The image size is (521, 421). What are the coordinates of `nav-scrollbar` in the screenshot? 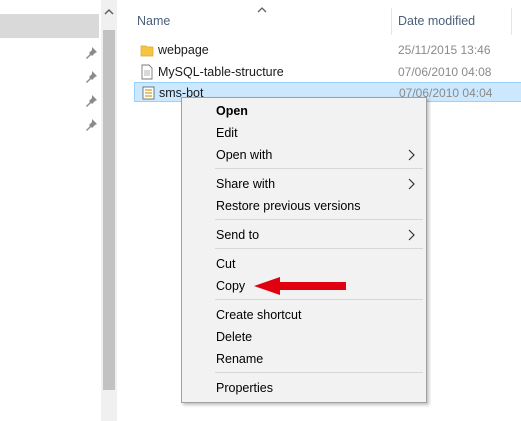 It's located at (109, 210).